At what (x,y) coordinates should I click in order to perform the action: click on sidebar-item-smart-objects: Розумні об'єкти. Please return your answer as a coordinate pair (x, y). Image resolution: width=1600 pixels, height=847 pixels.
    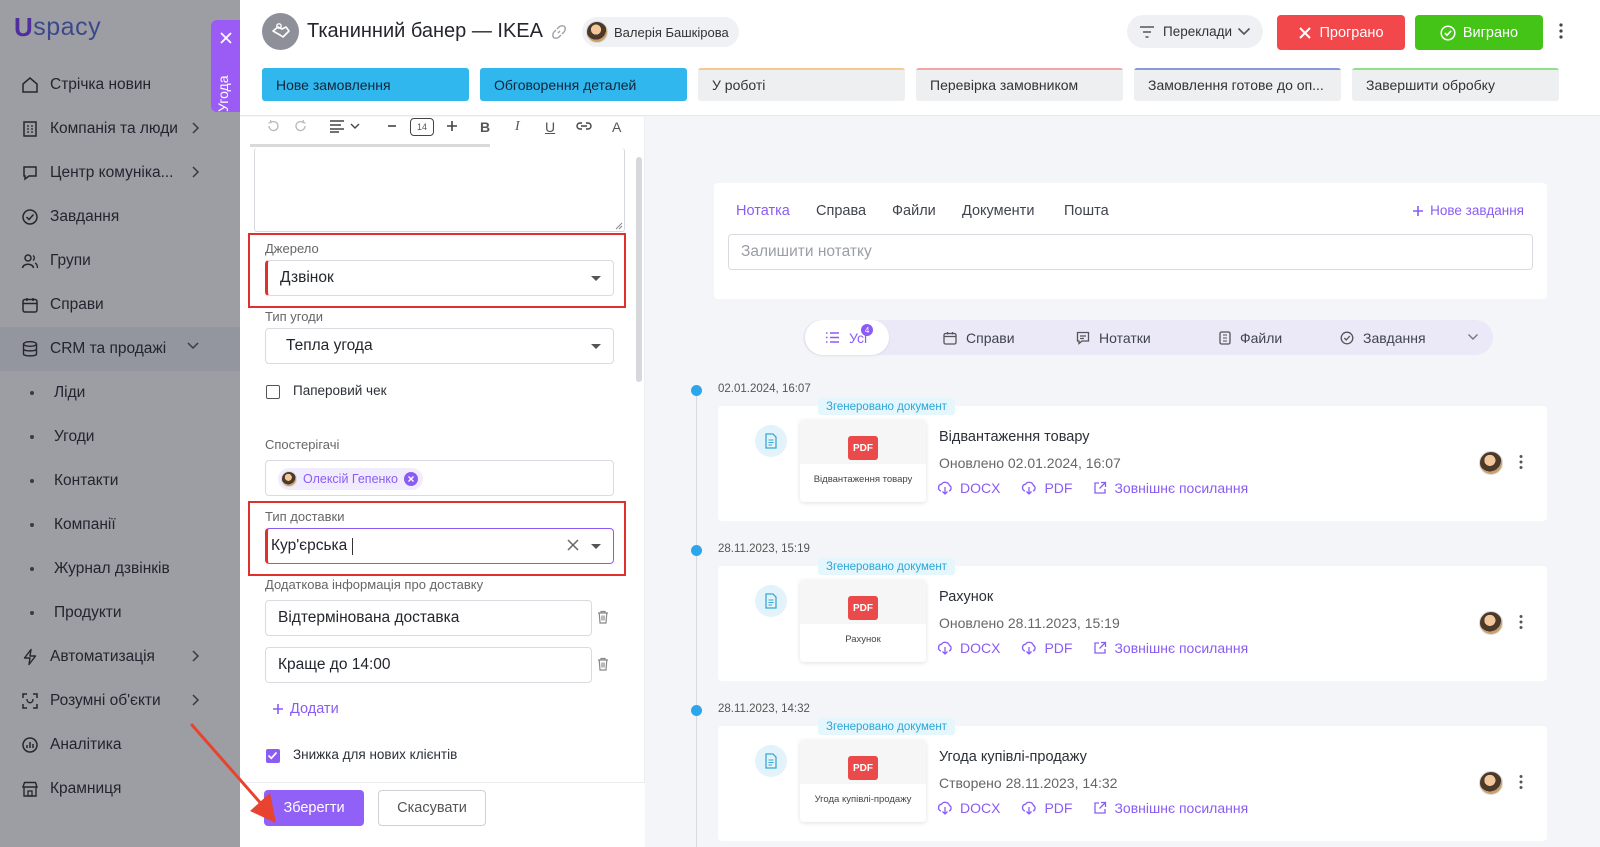
    Looking at the image, I should click on (120, 701).